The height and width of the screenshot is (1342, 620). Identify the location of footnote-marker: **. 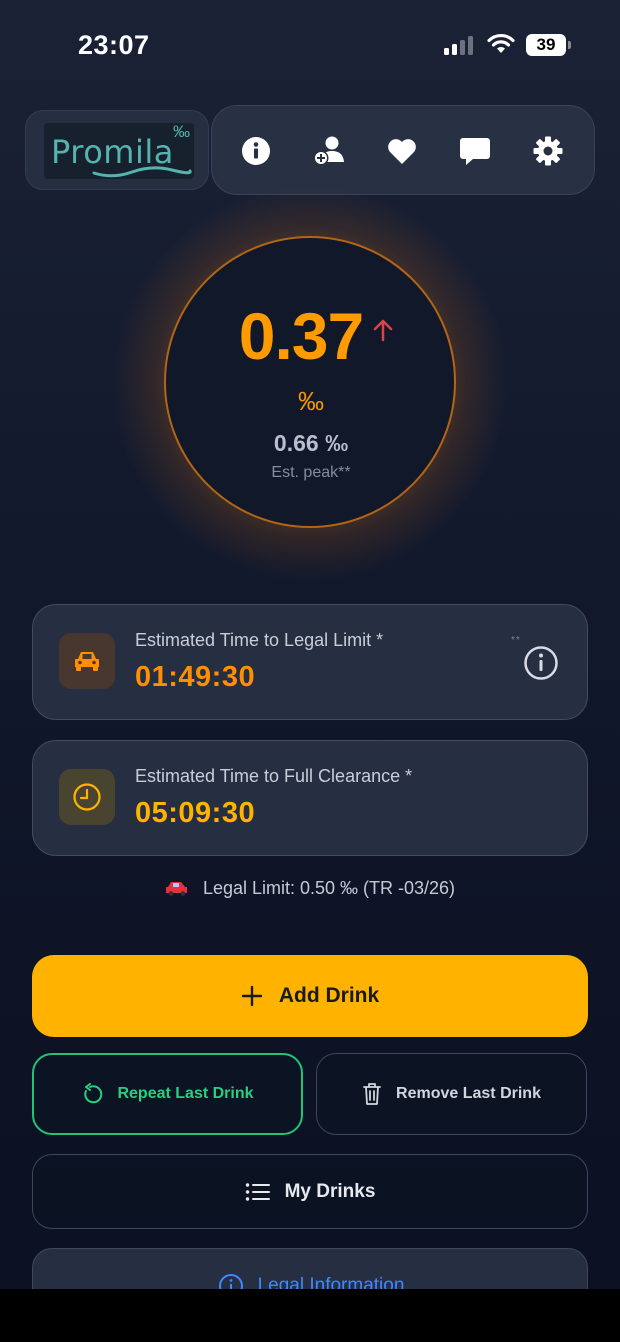
(516, 640).